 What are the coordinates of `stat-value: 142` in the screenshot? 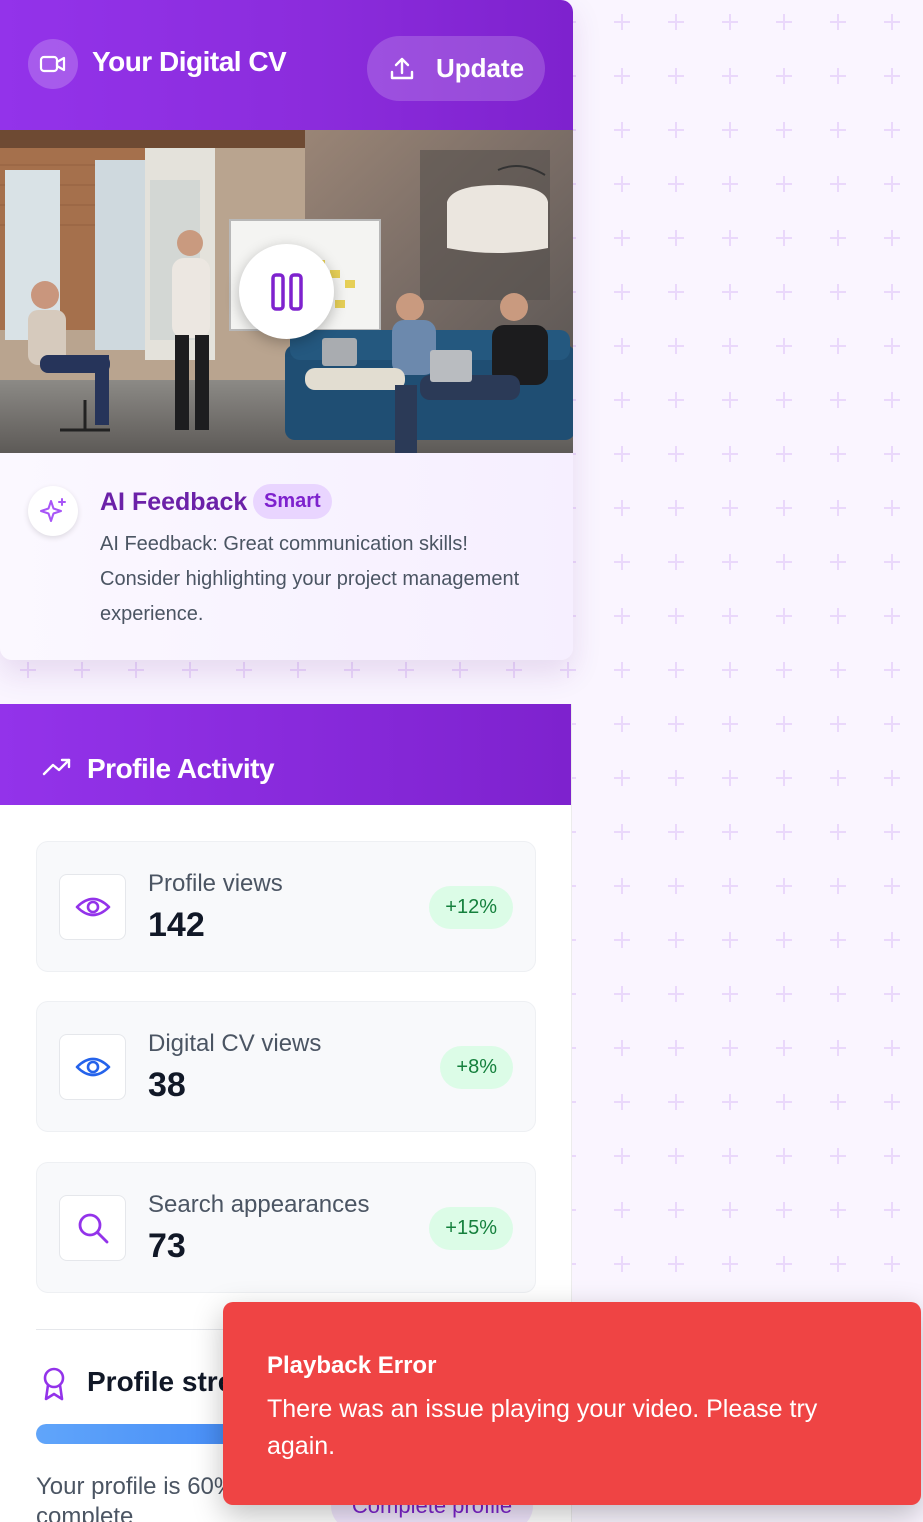 It's located at (176, 925).